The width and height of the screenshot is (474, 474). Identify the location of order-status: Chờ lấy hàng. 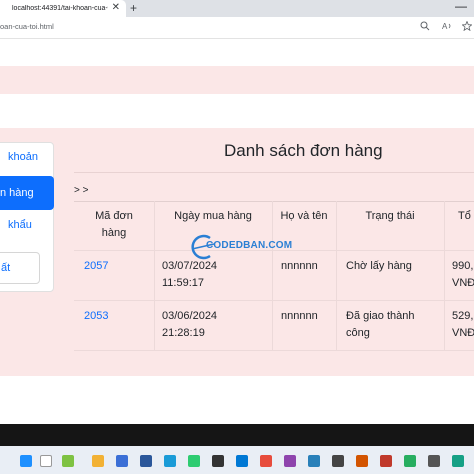
(379, 266).